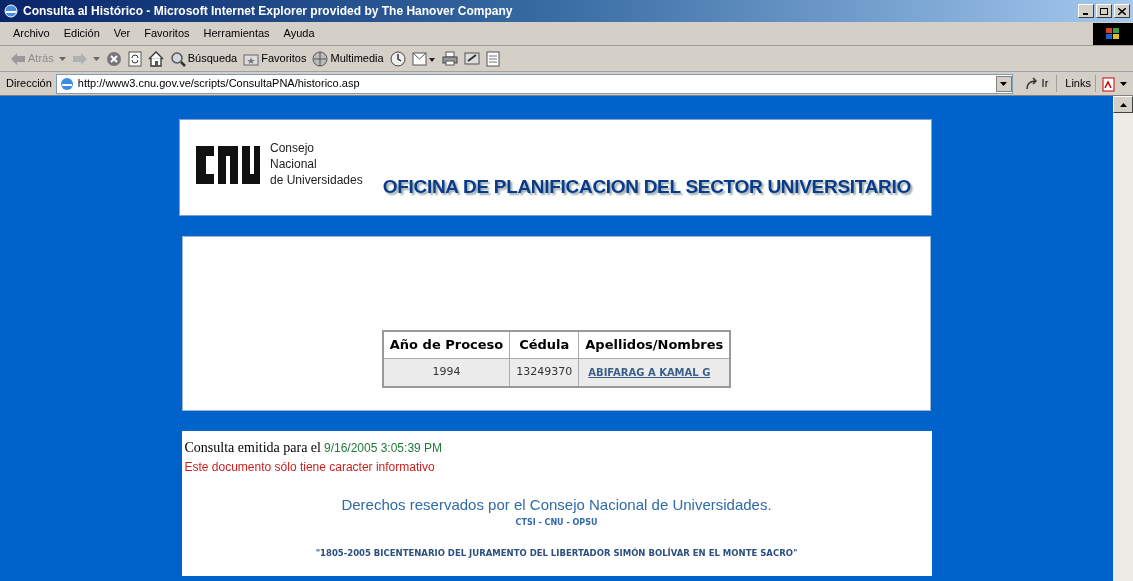 This screenshot has width=1133, height=581. Describe the element at coordinates (268, 11) in the screenshot. I see `window-title: Consulta al Histórico - Microsoft Internet Explorer provided by The Hanover Company` at that location.